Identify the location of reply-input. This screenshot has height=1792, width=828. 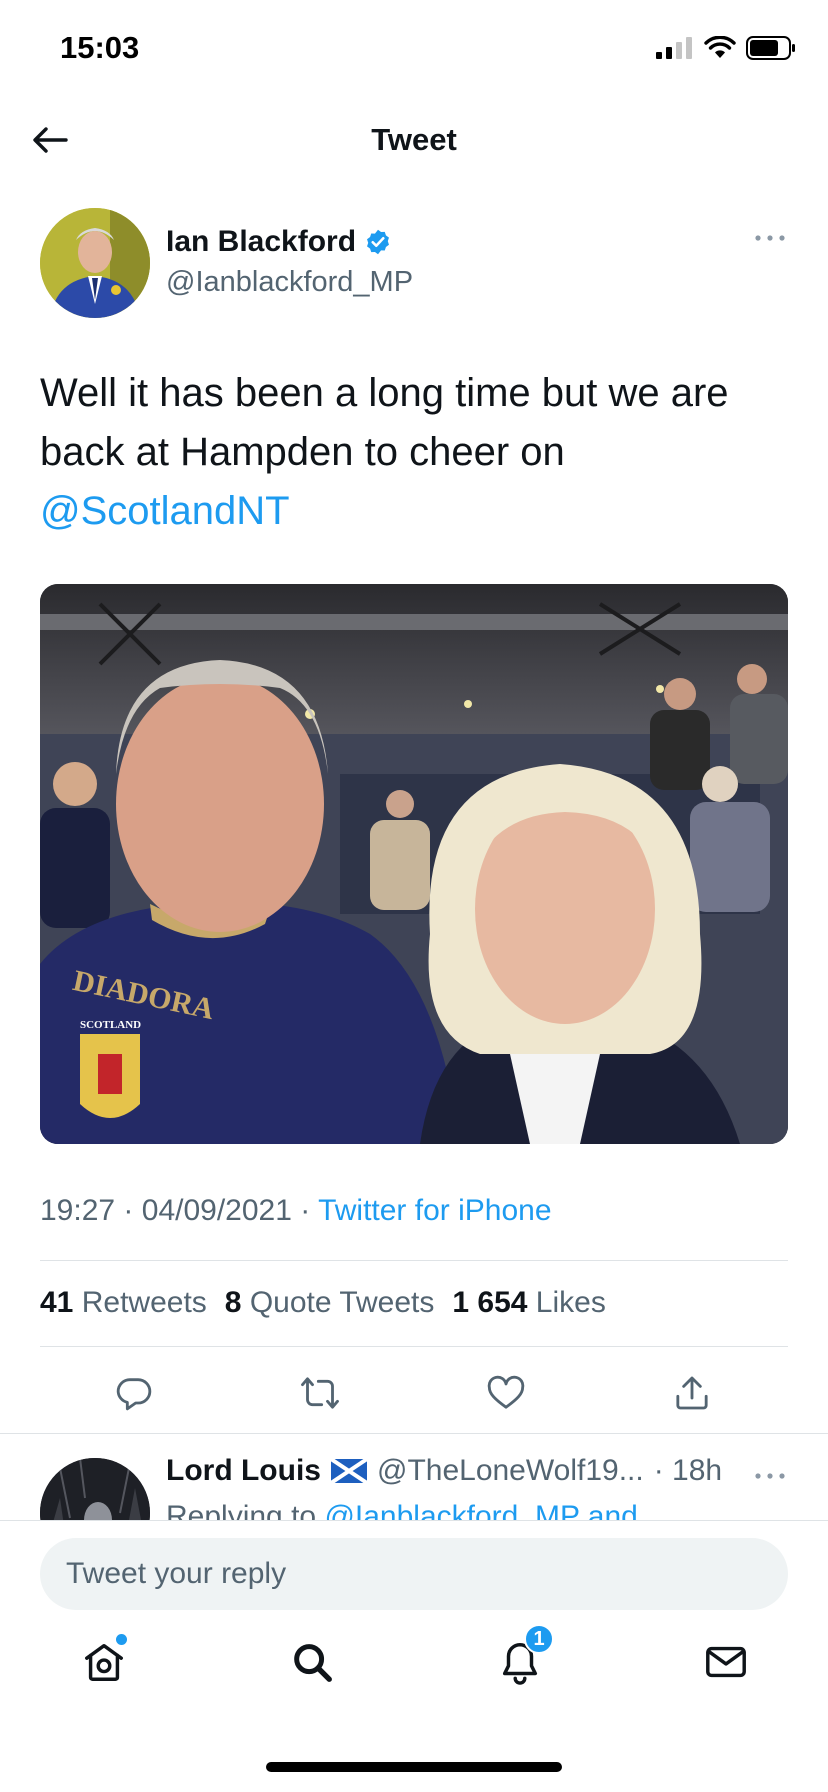
(414, 1574).